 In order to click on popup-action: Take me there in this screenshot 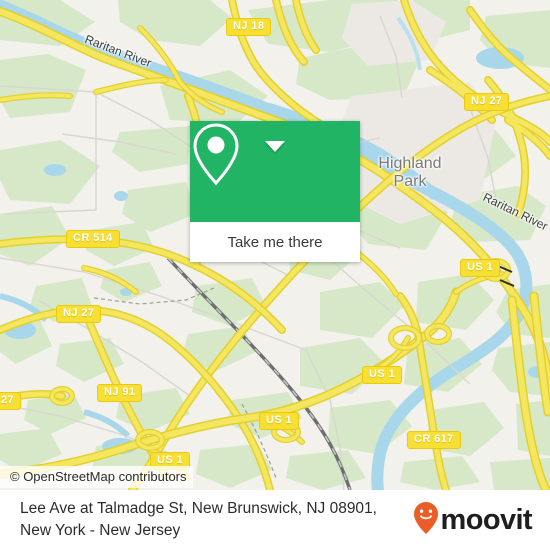, I will do `click(275, 242)`.